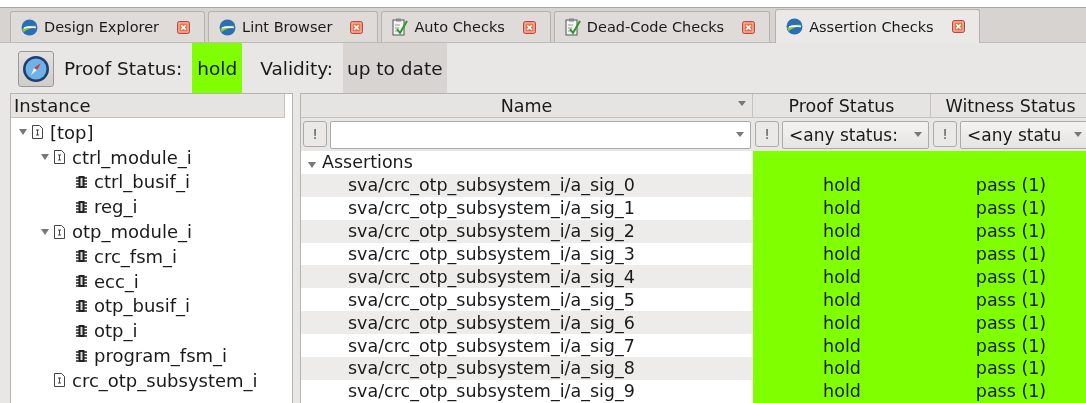 The height and width of the screenshot is (403, 1086). Describe the element at coordinates (877, 26) in the screenshot. I see `tab: Assertion Checks` at that location.